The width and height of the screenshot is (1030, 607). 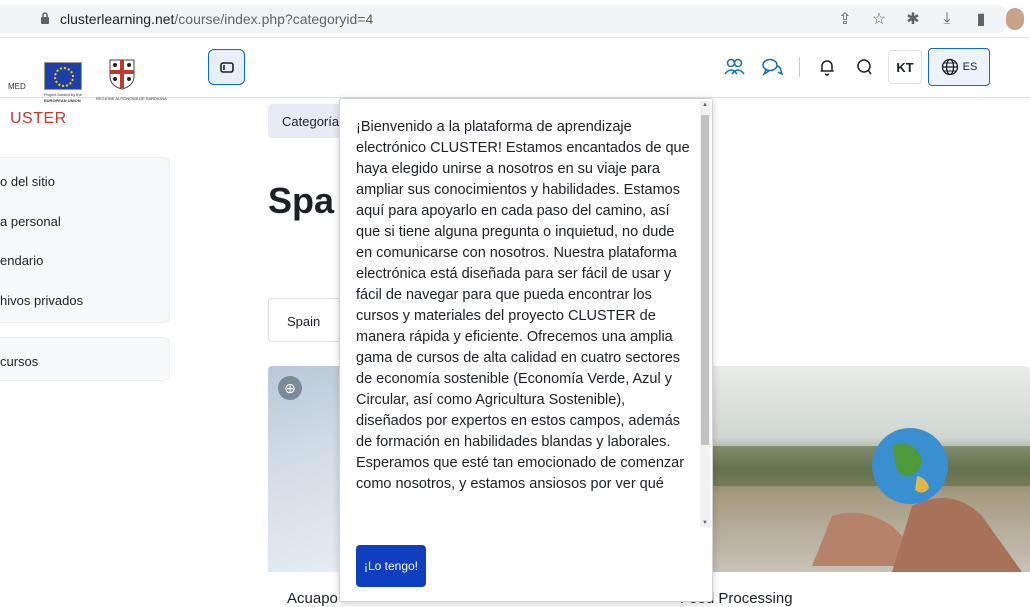 I want to click on browser-actions: ⇪ ☆ ✱ ⤓ ▮, so click(x=933, y=19).